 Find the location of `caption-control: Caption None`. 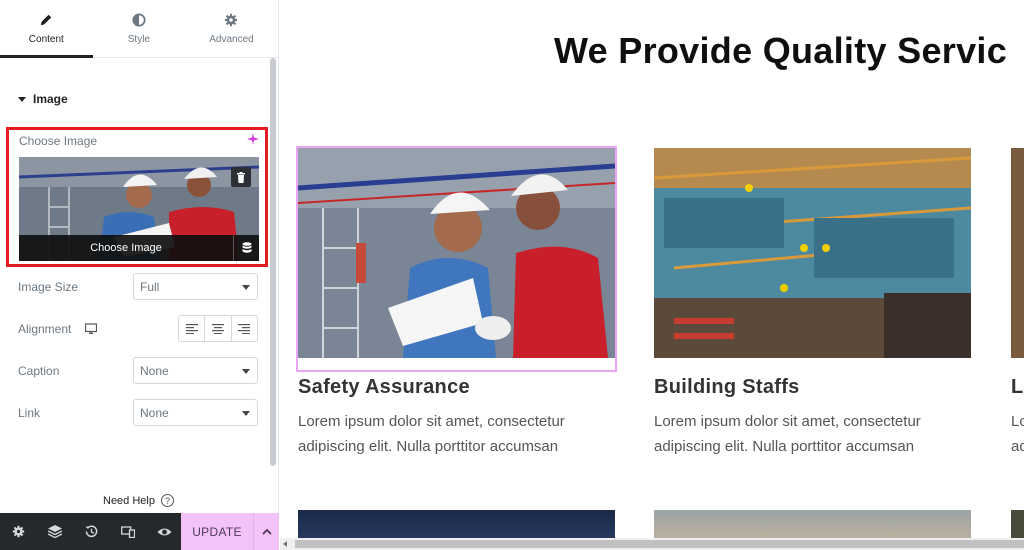

caption-control: Caption None is located at coordinates (138, 370).